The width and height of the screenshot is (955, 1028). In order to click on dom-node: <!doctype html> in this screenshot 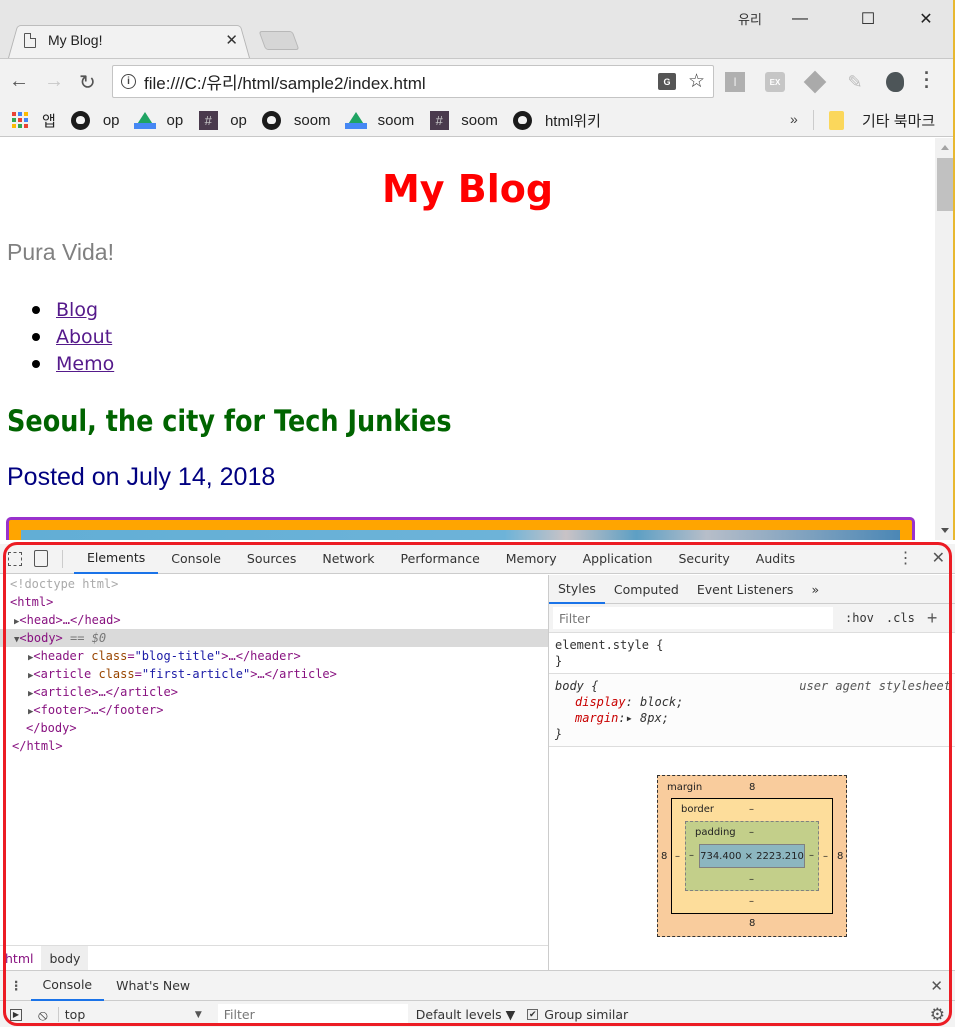, I will do `click(274, 584)`.